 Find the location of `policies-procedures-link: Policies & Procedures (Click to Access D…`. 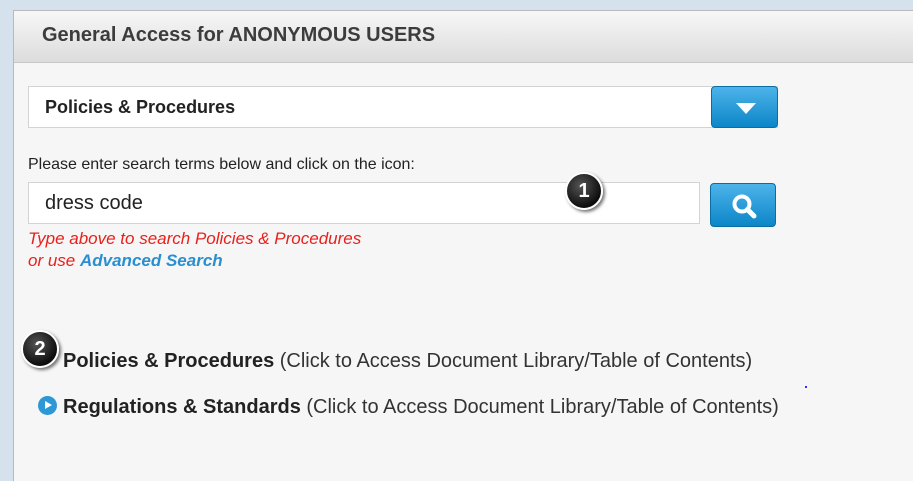

policies-procedures-link: Policies & Procedures (Click to Access D… is located at coordinates (407, 361).